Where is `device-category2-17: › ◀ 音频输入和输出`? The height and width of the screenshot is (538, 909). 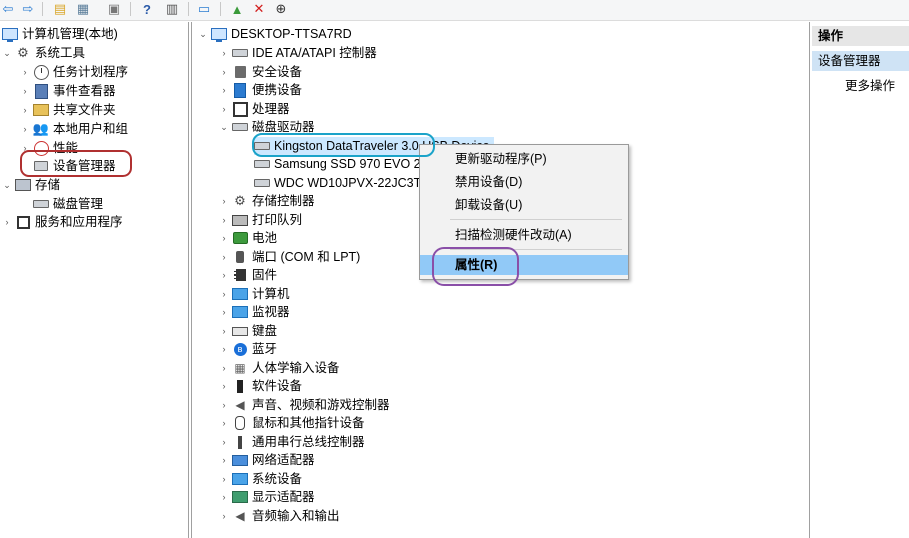 device-category2-17: › ◀ 音频输入和输出 is located at coordinates (279, 516).